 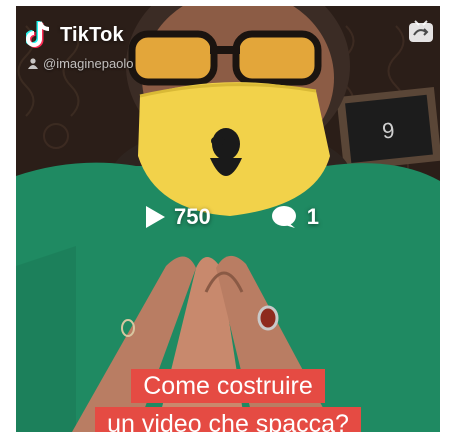 What do you see at coordinates (388, 130) in the screenshot?
I see `svg-text: 9` at bounding box center [388, 130].